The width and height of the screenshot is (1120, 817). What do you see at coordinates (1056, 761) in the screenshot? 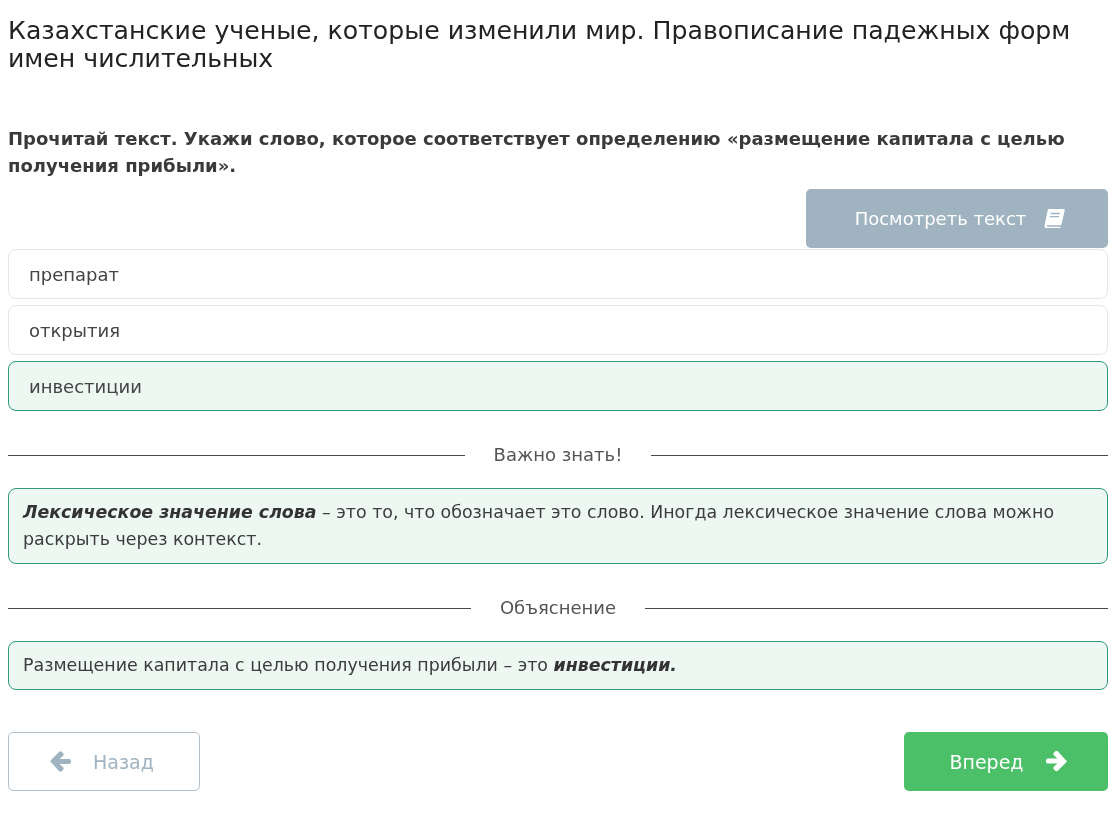
I see `arrow-right-icon` at bounding box center [1056, 761].